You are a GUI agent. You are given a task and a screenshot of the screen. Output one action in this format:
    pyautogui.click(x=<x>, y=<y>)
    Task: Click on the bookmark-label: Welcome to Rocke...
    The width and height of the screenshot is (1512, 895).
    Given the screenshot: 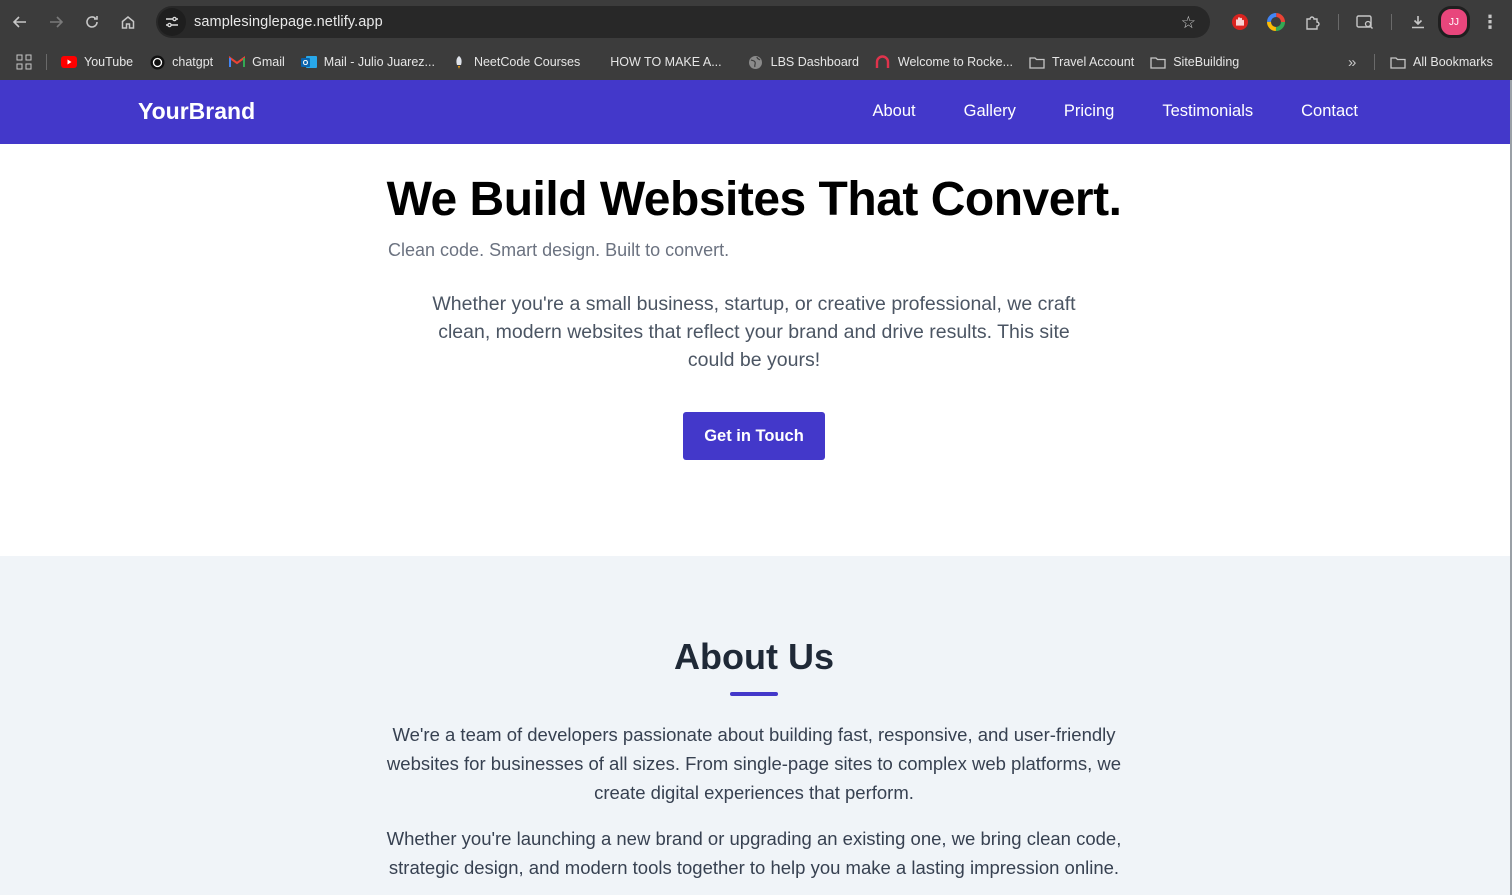 What is the action you would take?
    pyautogui.click(x=955, y=62)
    